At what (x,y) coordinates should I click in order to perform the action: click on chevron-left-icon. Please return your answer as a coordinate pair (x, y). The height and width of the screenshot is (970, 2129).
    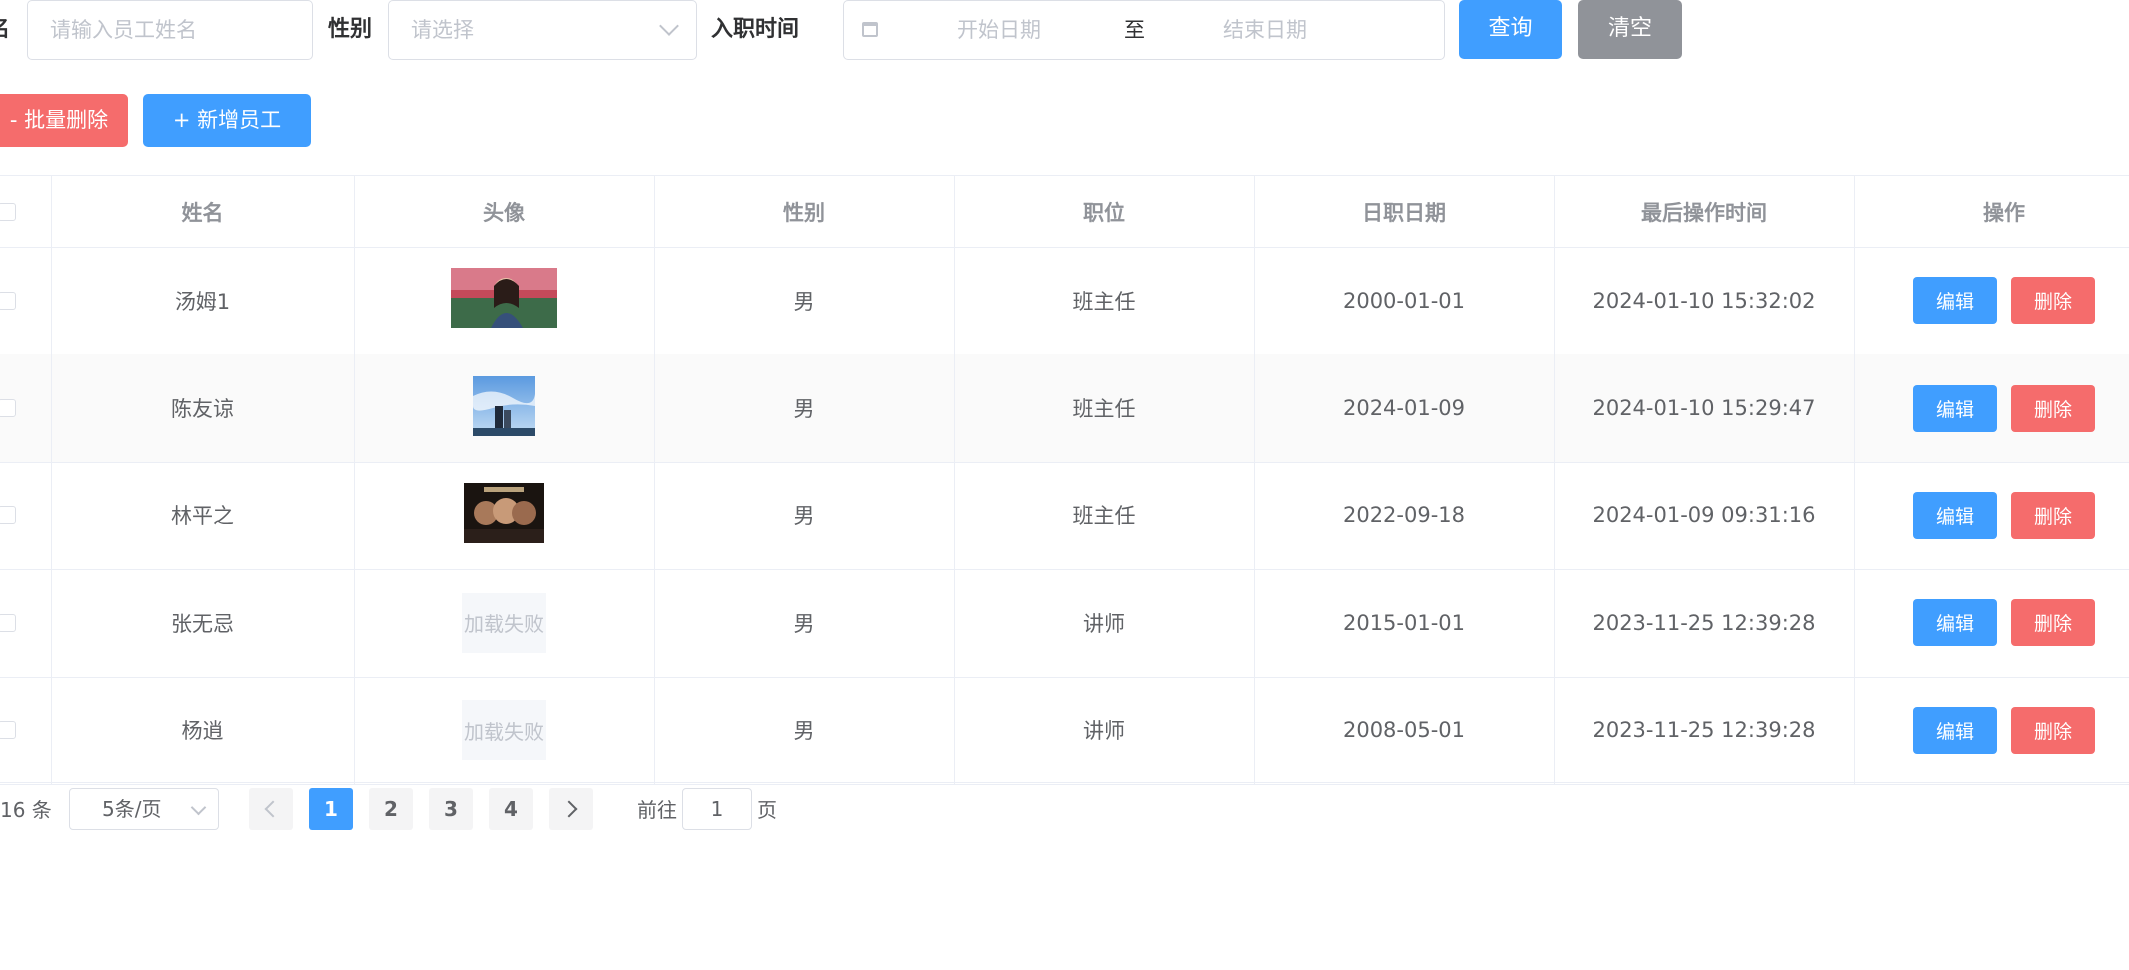
    Looking at the image, I should click on (273, 809).